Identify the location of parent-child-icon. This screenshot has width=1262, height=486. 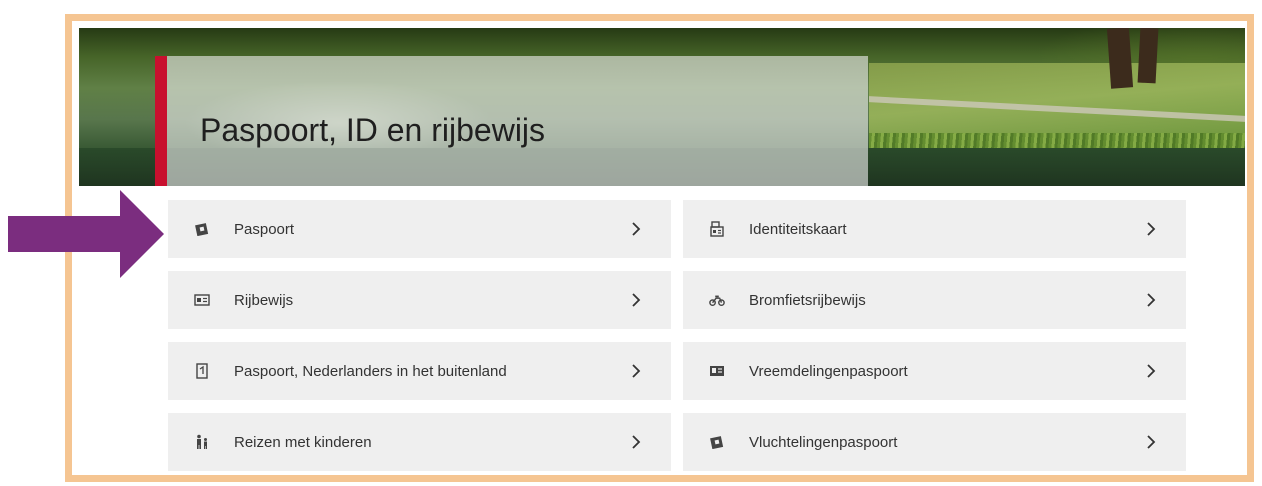
(202, 442).